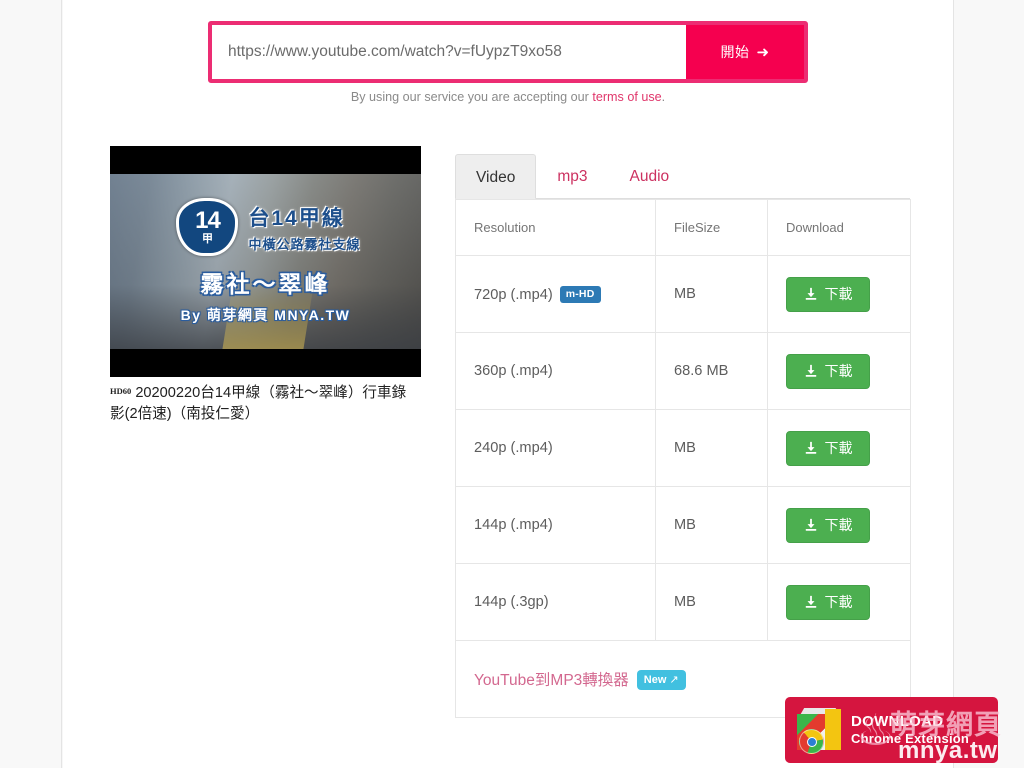 This screenshot has height=768, width=1024. I want to click on column-header-resolution: Resolution, so click(555, 227).